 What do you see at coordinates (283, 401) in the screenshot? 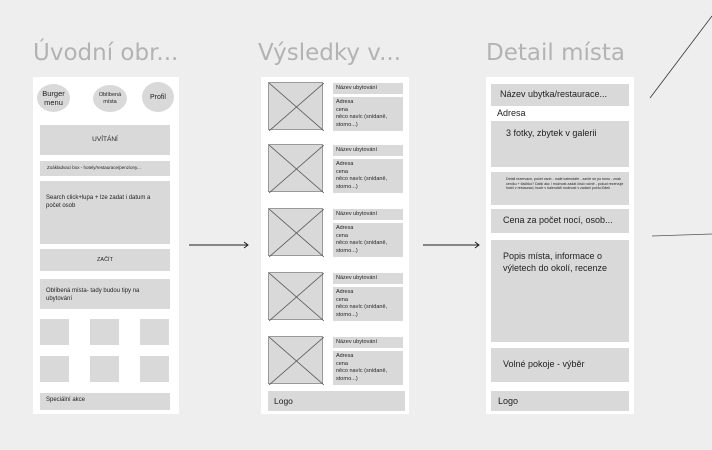
I see `results-logo: Logo` at bounding box center [283, 401].